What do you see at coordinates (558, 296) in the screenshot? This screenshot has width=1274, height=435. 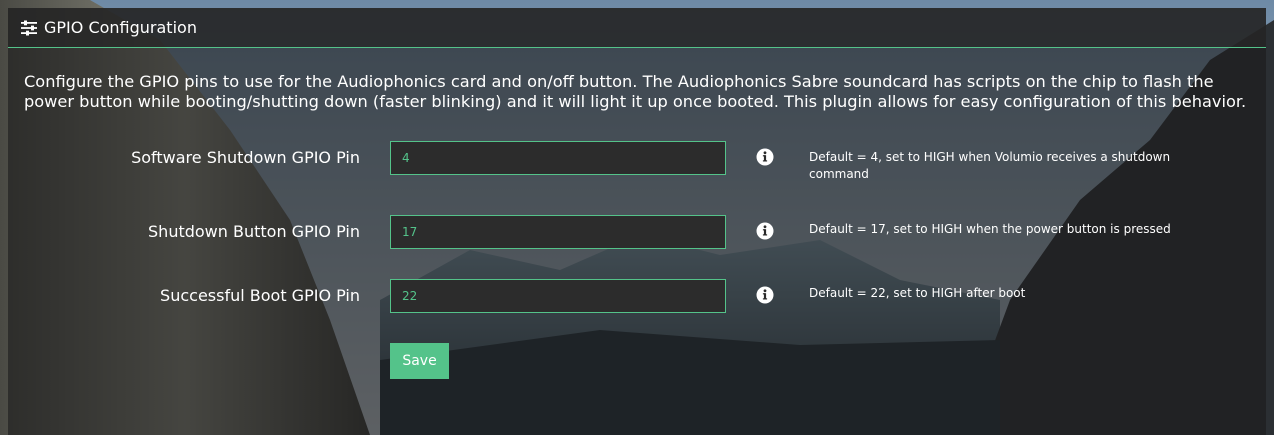 I see `successful-boot-gpio-input` at bounding box center [558, 296].